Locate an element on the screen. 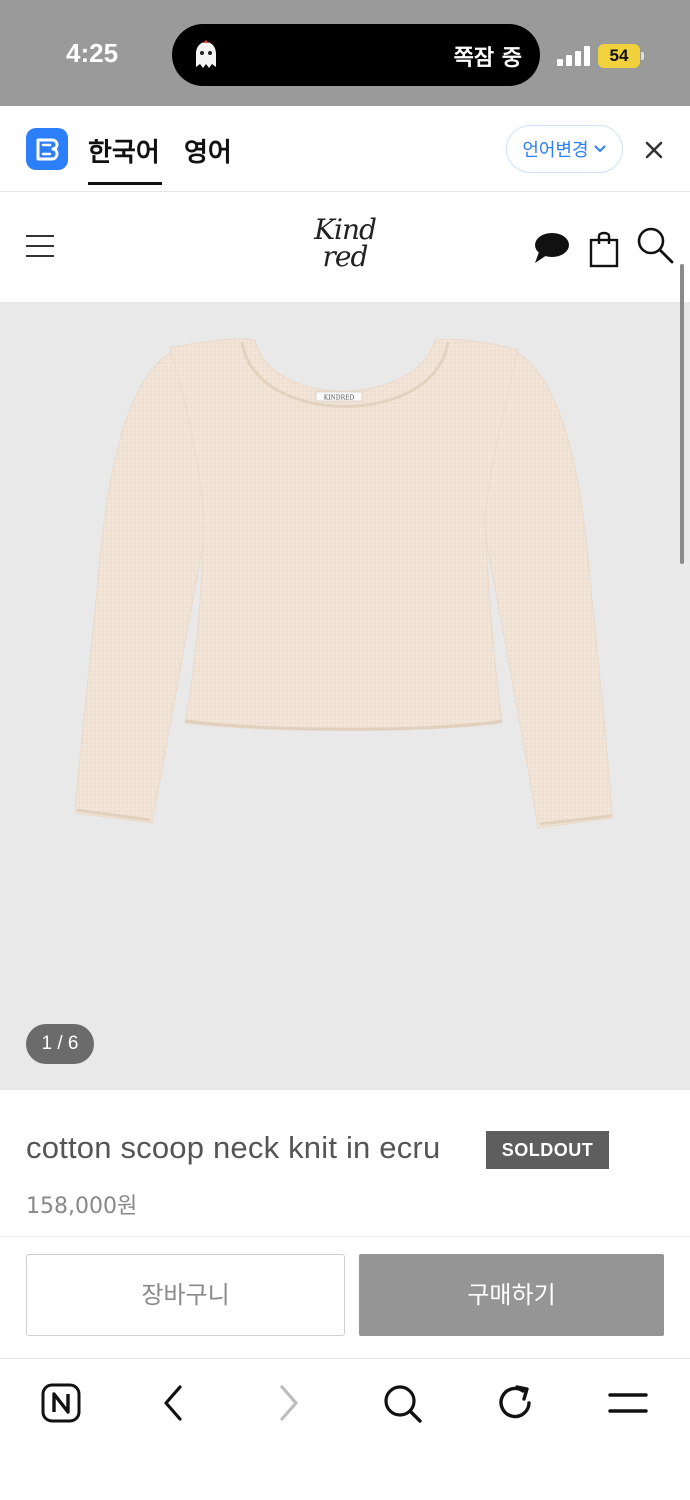  naver-home-icon is located at coordinates (61, 1403).